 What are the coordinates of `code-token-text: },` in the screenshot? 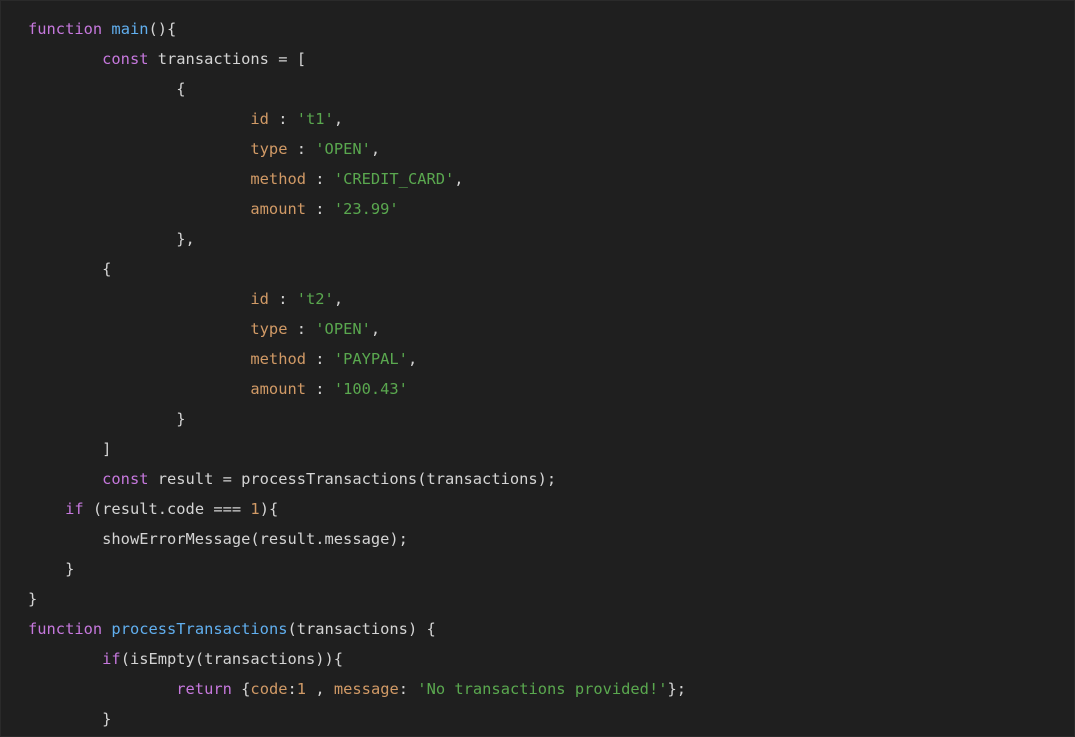 It's located at (185, 239).